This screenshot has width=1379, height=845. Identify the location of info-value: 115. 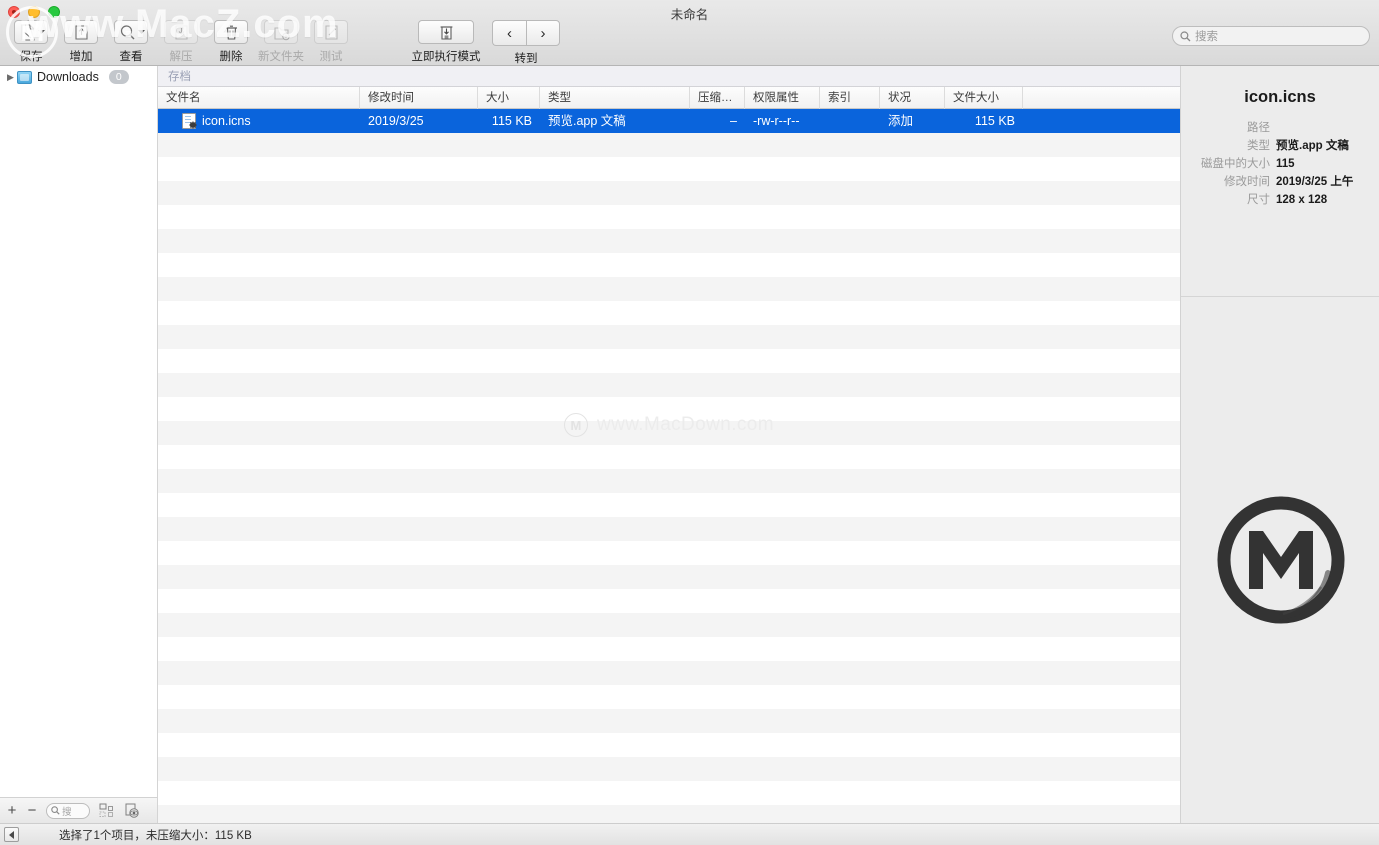
(1285, 164).